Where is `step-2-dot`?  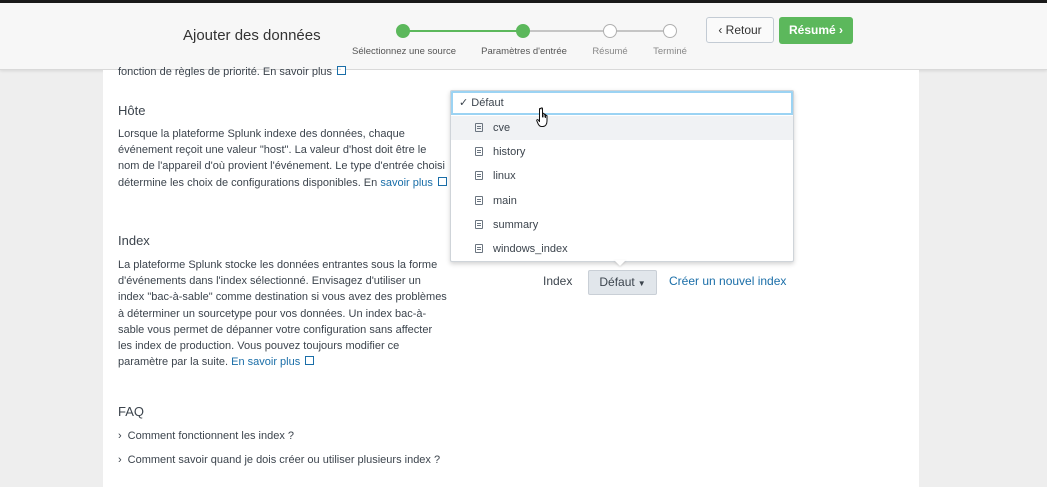
step-2-dot is located at coordinates (523, 31).